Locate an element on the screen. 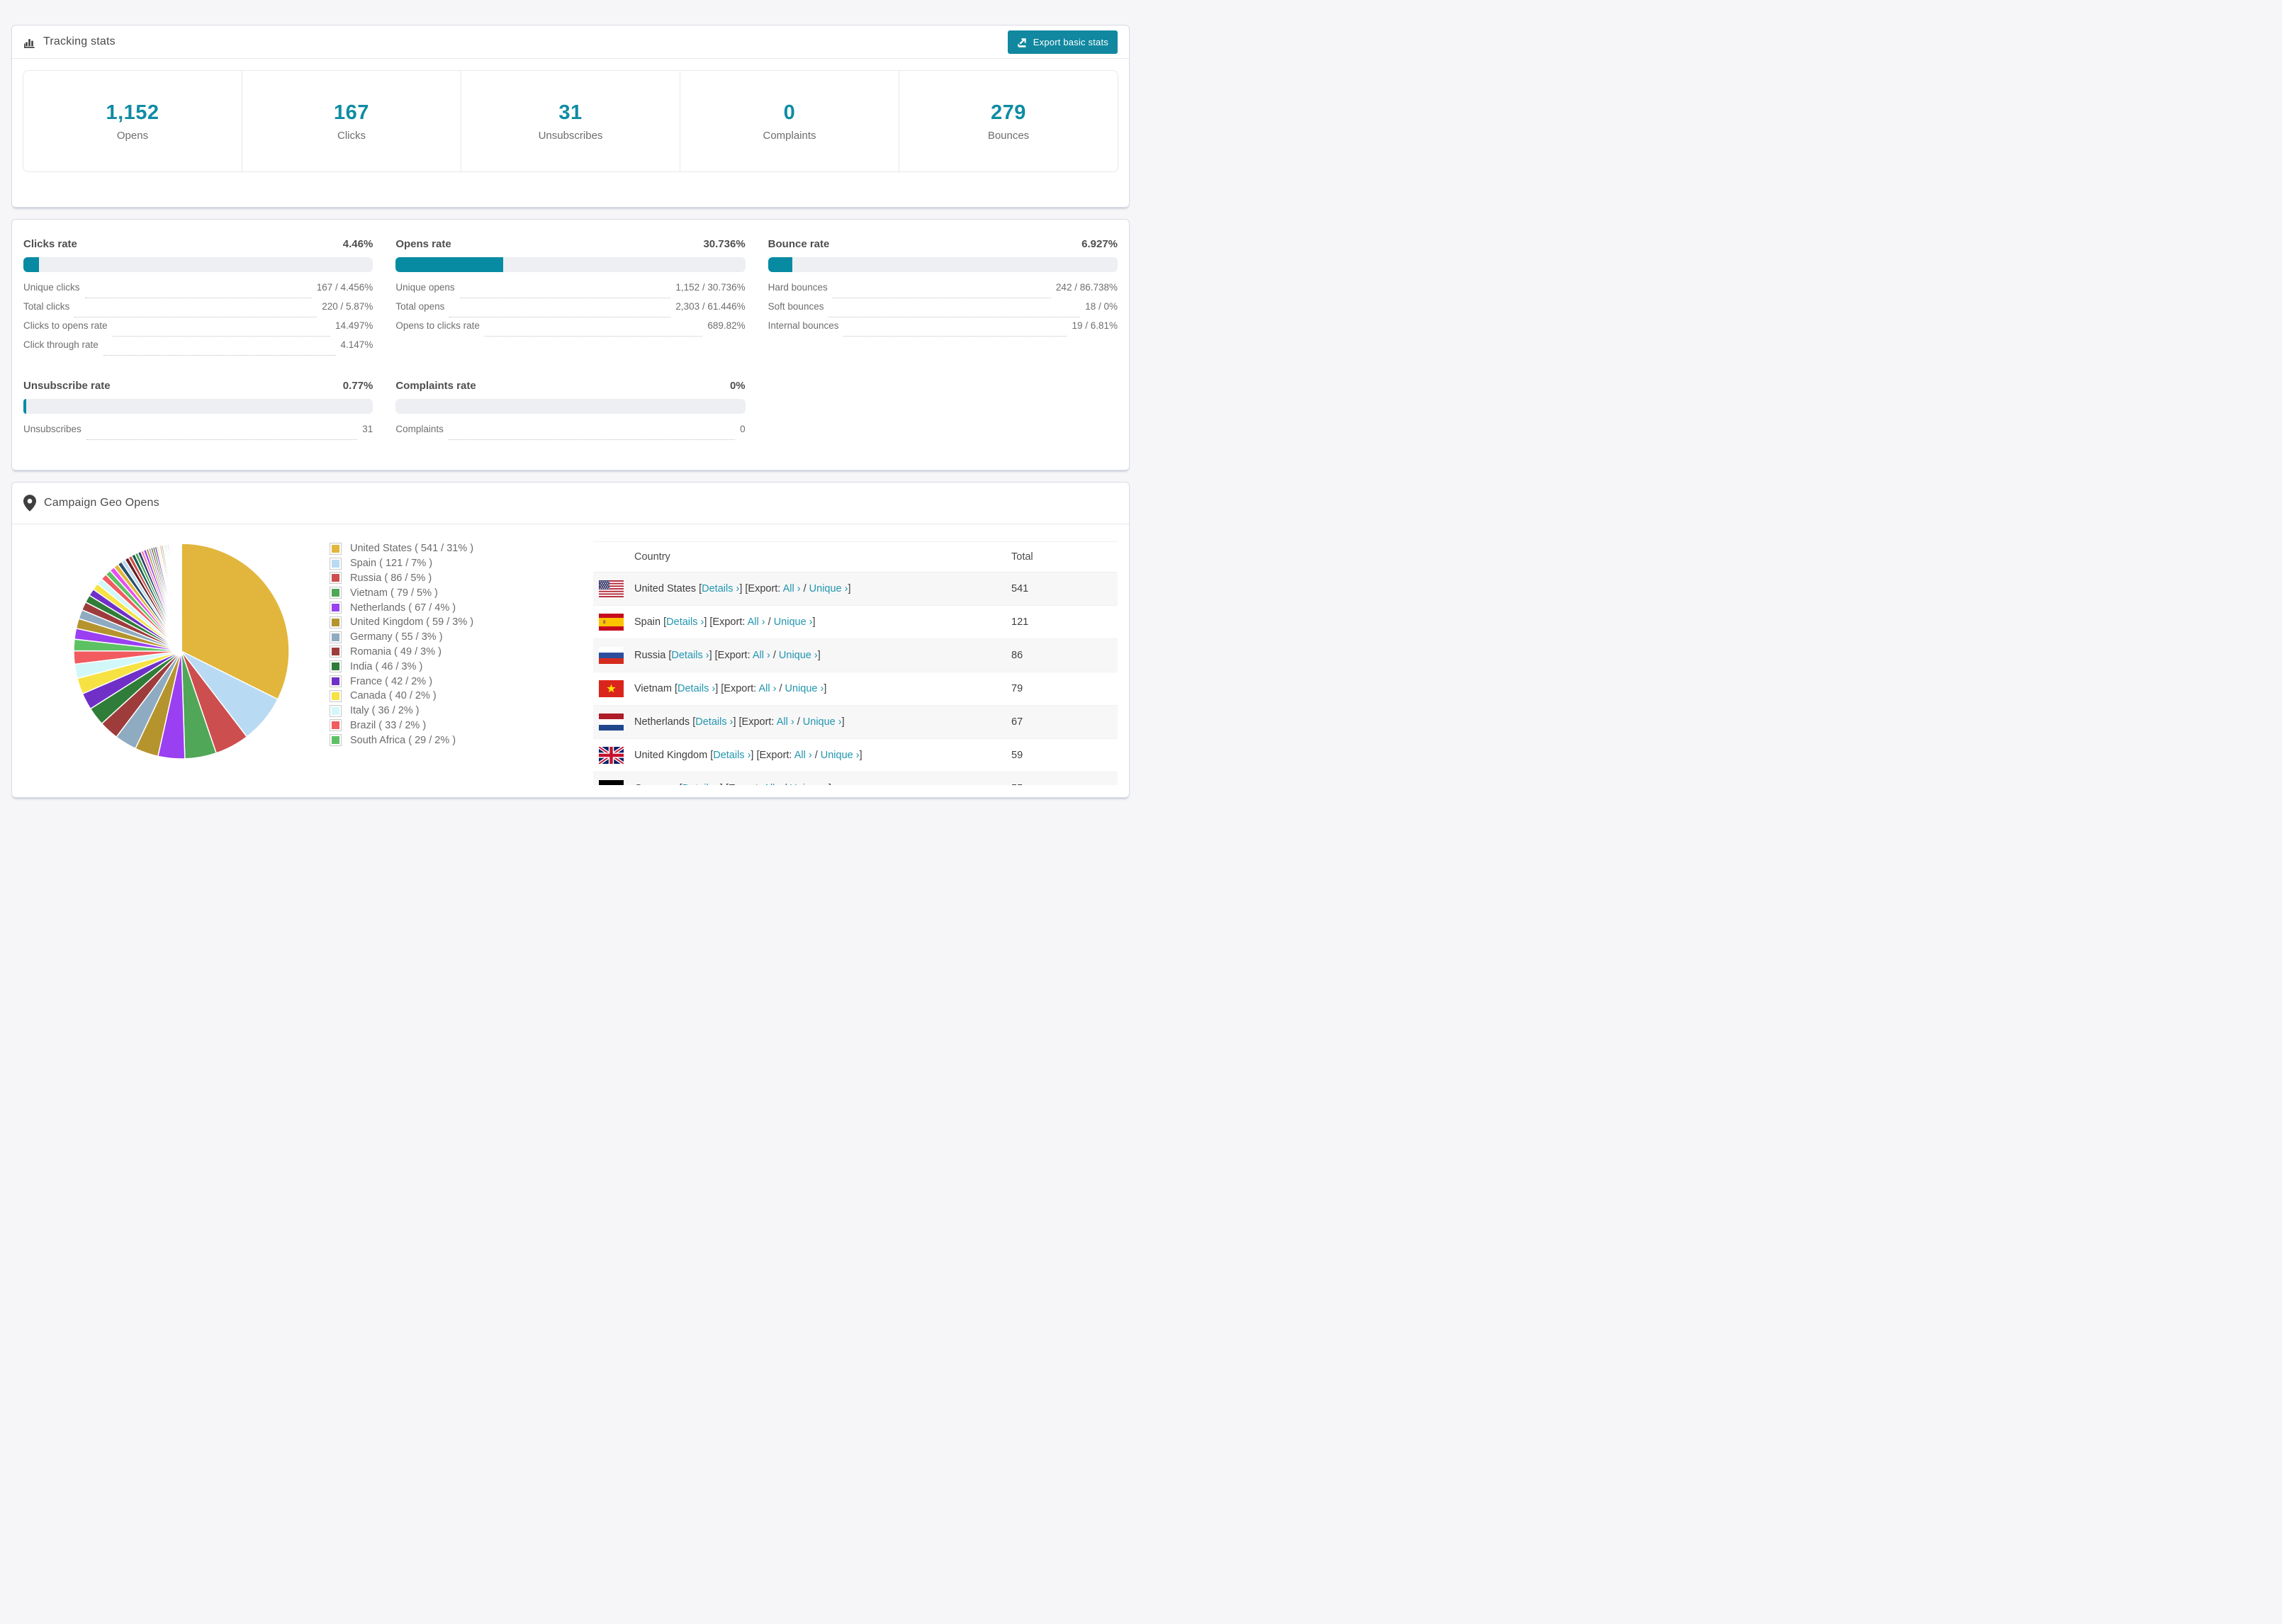  rate-value: 0% is located at coordinates (737, 386).